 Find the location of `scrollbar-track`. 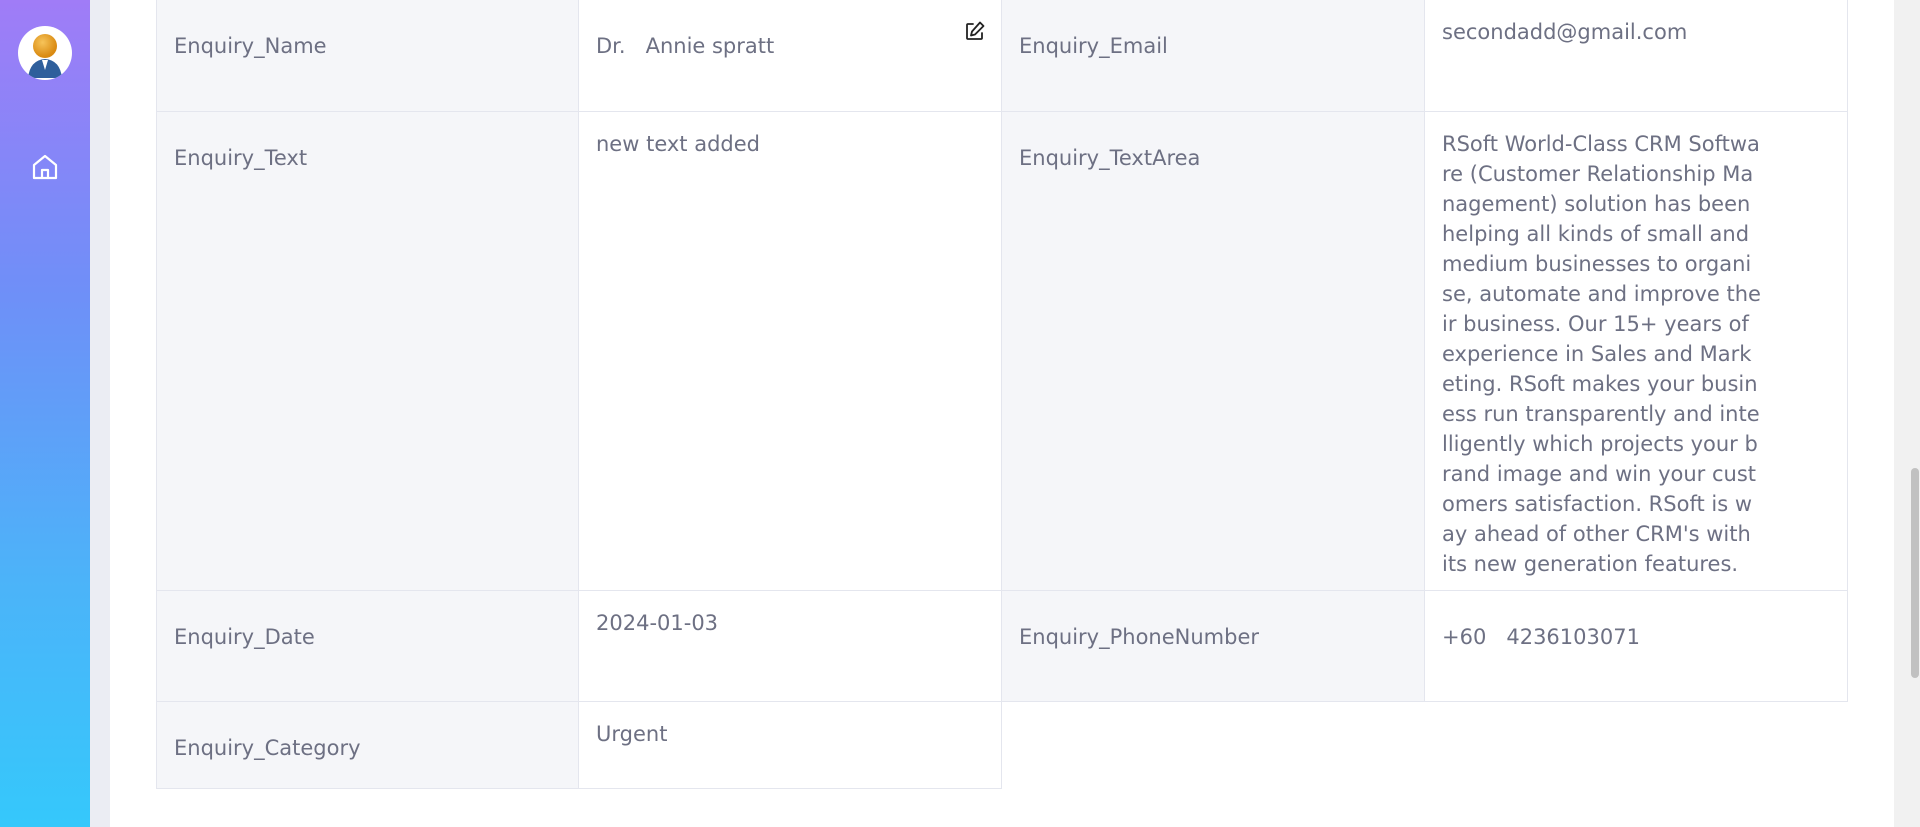

scrollbar-track is located at coordinates (1907, 413).